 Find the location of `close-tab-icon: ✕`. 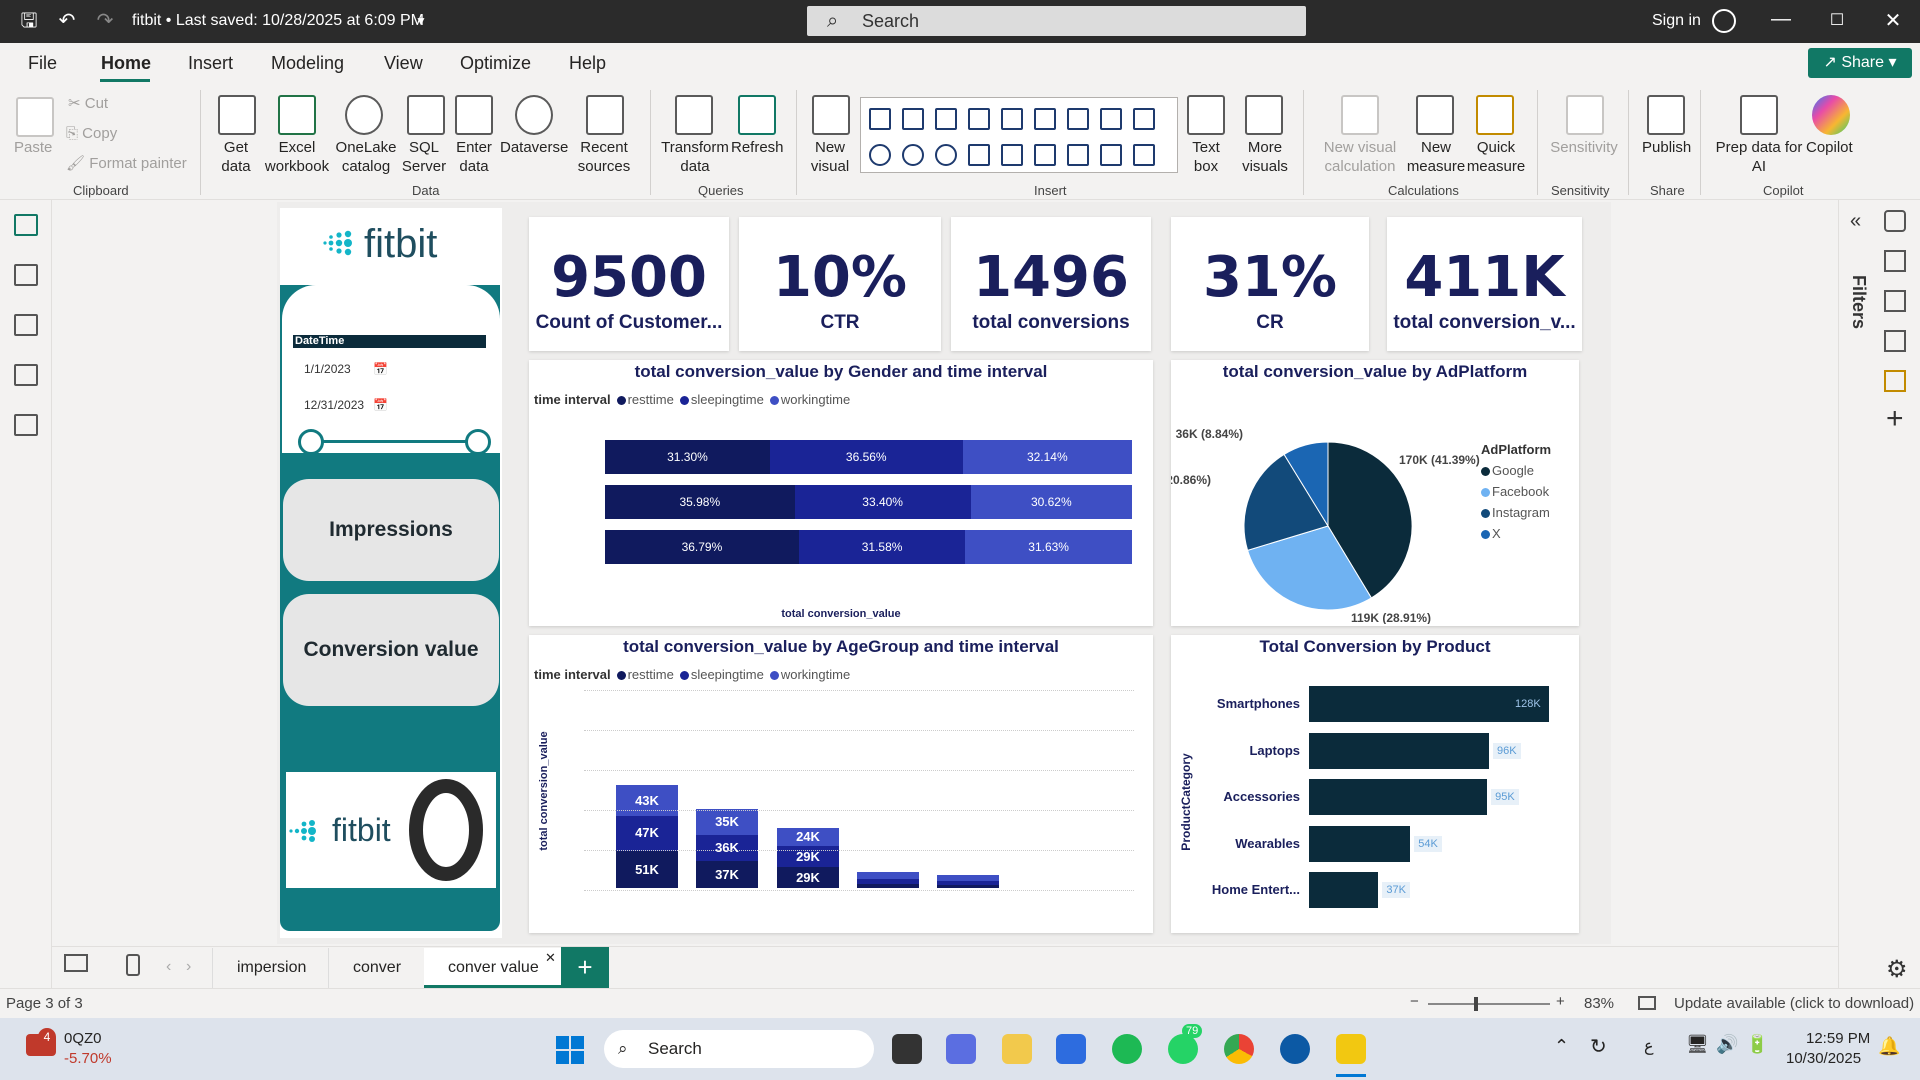

close-tab-icon: ✕ is located at coordinates (550, 958).